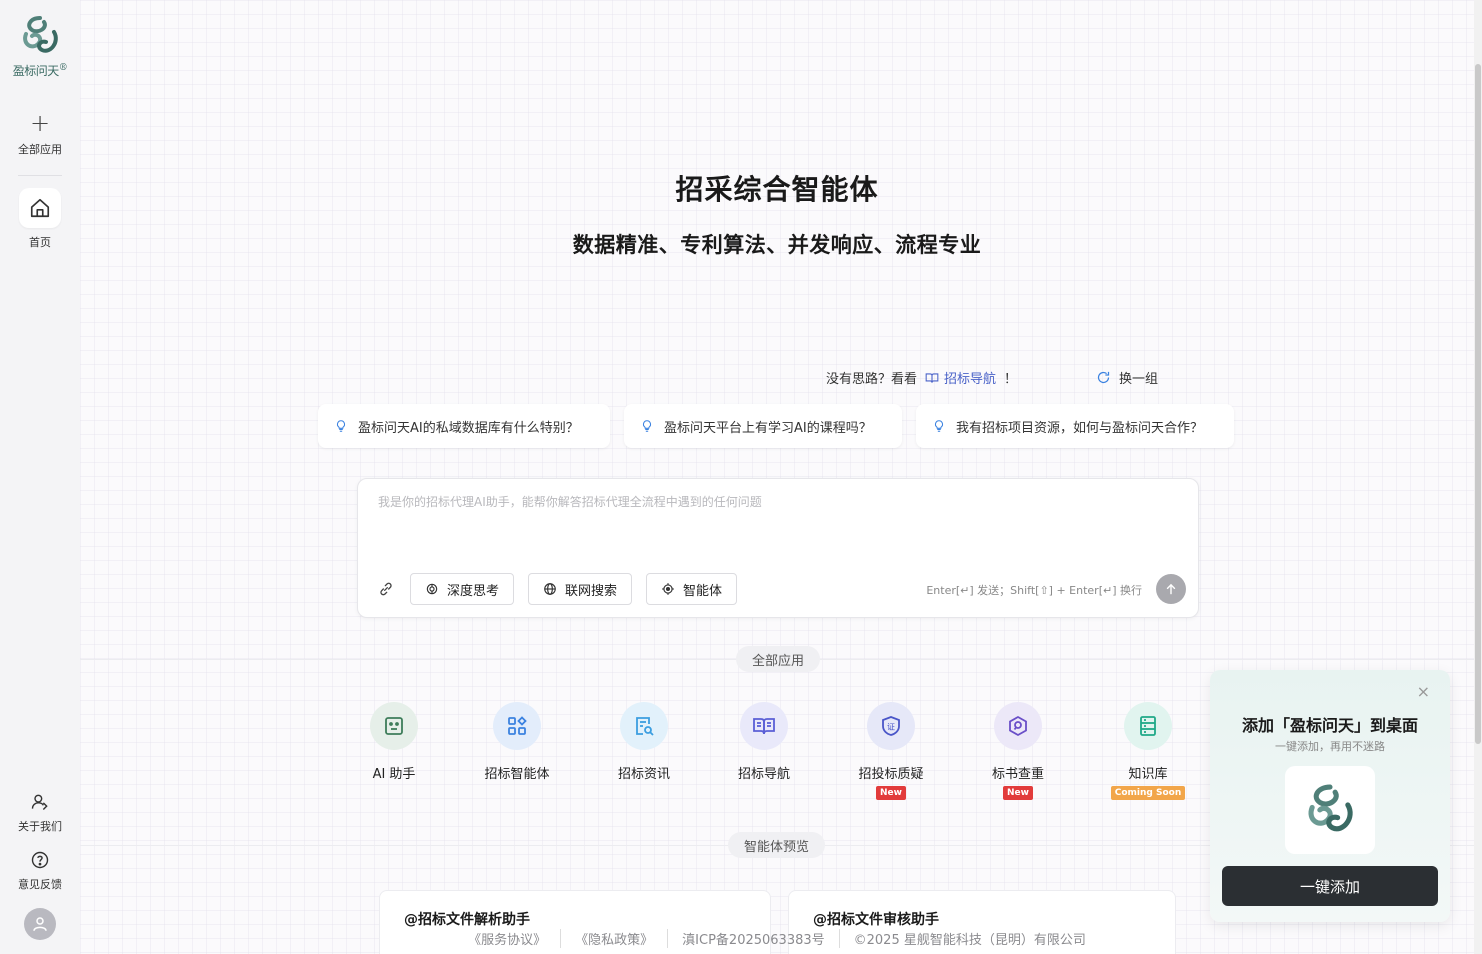  I want to click on web-search-label: 联网搜索, so click(591, 591).